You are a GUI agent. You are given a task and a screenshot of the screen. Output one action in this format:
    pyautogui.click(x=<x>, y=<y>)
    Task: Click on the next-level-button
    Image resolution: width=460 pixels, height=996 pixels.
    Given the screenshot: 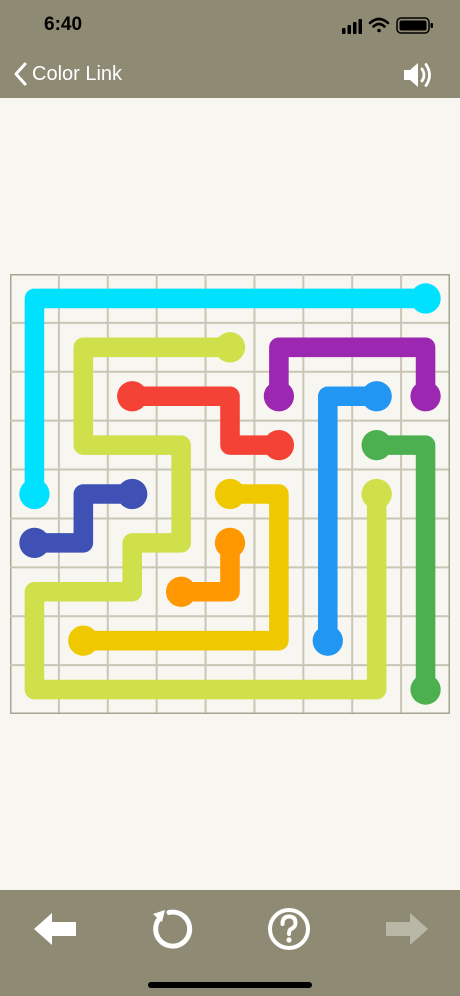 What is the action you would take?
    pyautogui.click(x=407, y=929)
    